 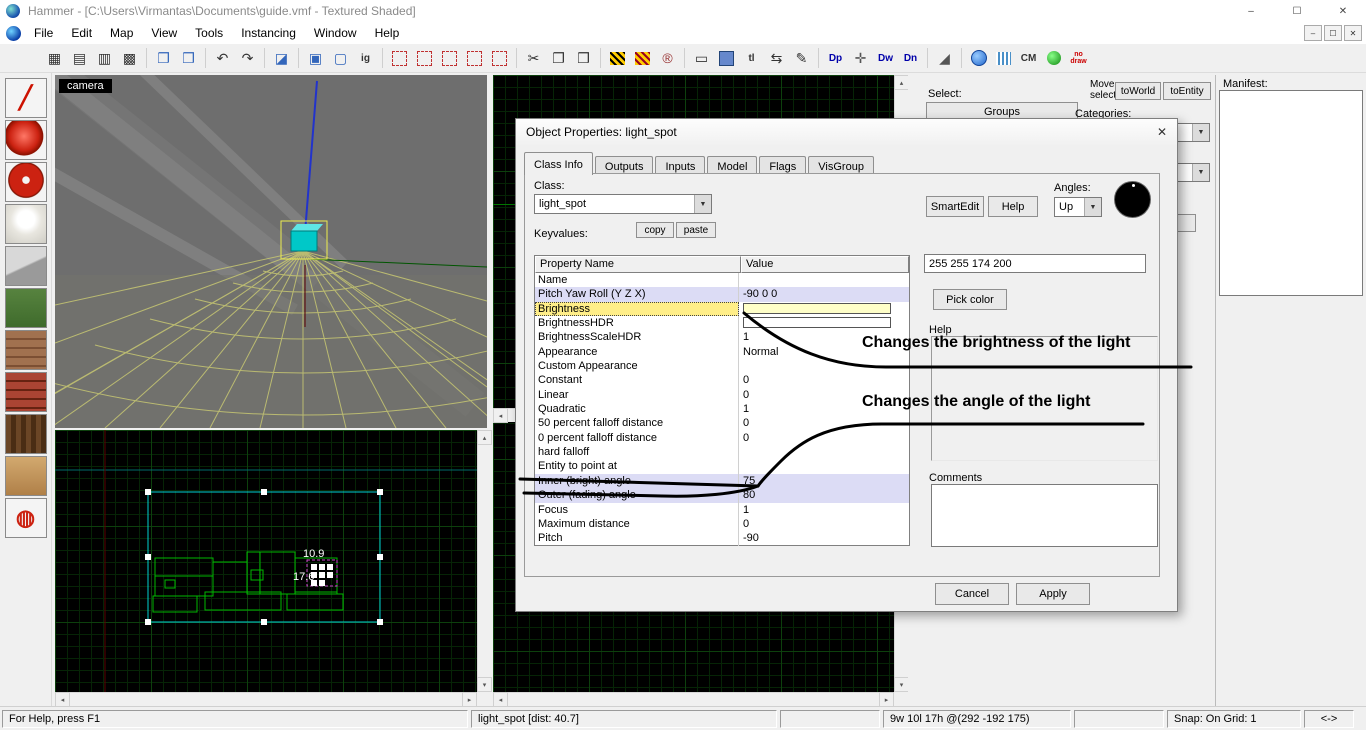 What do you see at coordinates (558, 163) in the screenshot?
I see `tab-class-info: Class Info` at bounding box center [558, 163].